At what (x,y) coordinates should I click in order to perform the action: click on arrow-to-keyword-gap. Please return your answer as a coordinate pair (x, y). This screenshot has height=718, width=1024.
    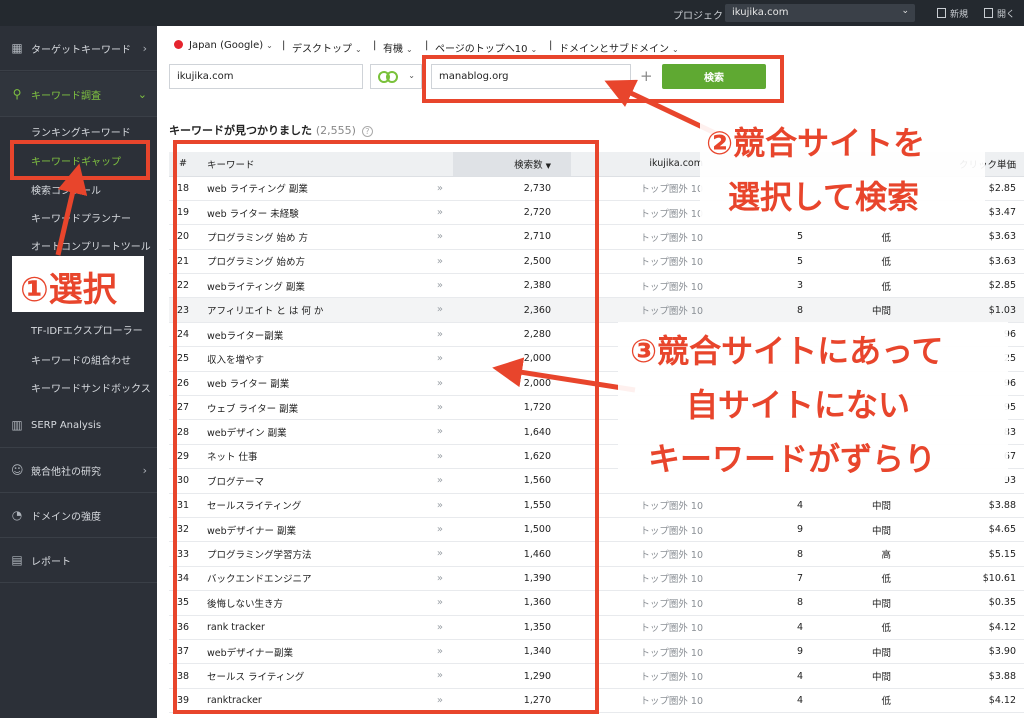
    Looking at the image, I should click on (71, 209).